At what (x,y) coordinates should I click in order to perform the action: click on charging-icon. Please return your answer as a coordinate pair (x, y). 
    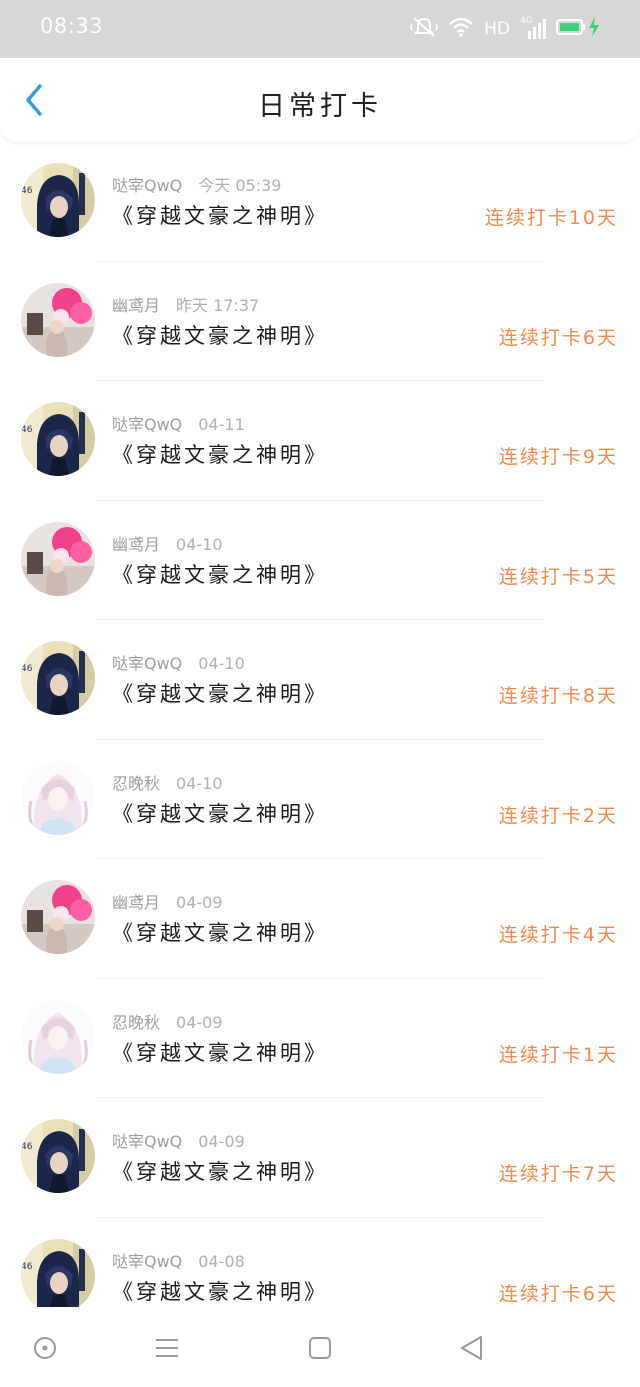
    Looking at the image, I should click on (594, 29).